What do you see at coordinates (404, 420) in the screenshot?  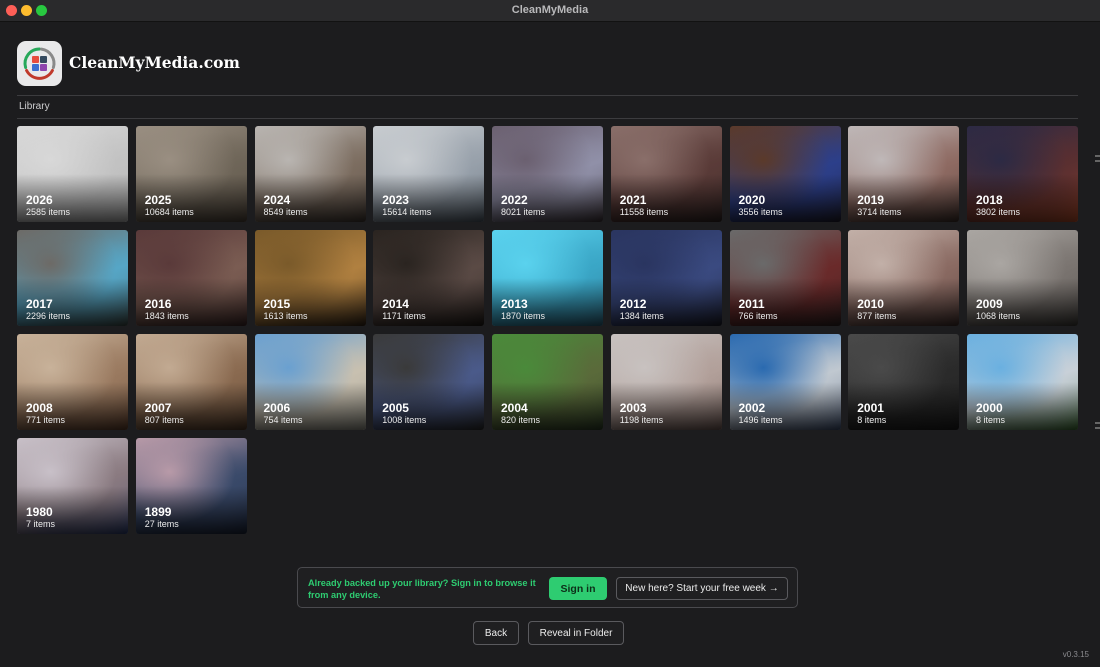 I see `tile-item-count: 1008 items` at bounding box center [404, 420].